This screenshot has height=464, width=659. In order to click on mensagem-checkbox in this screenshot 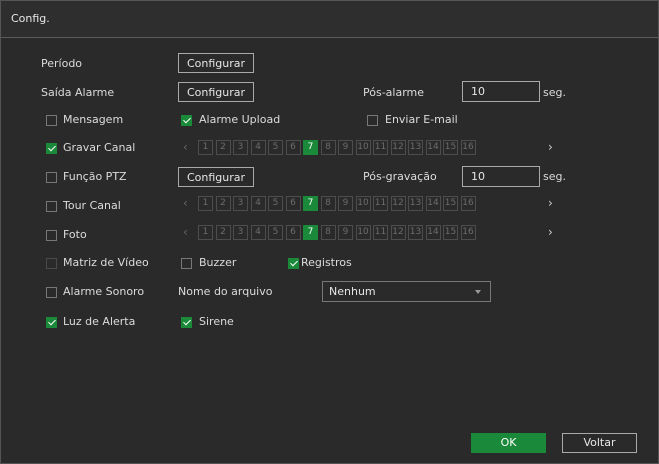, I will do `click(51, 120)`.